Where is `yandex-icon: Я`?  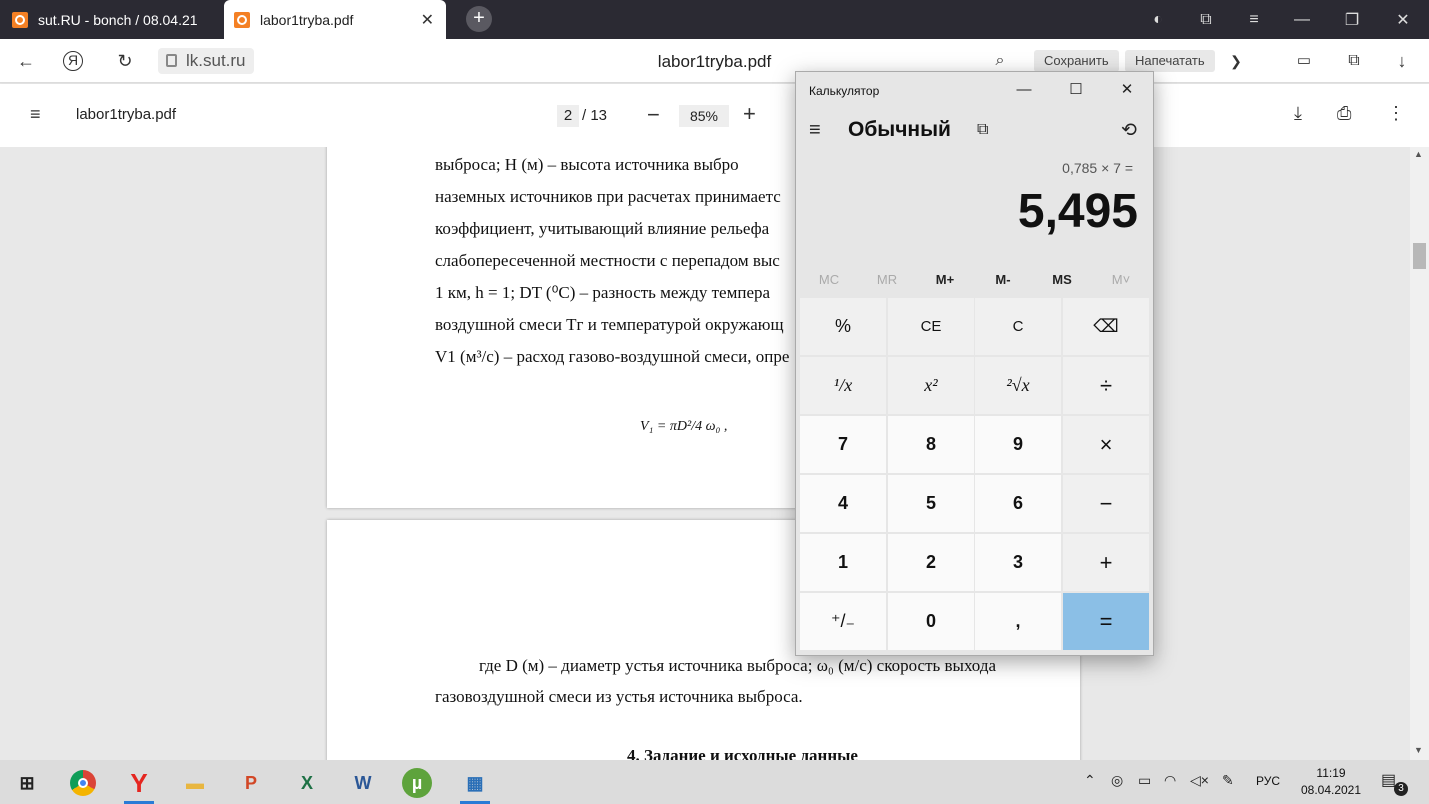
yandex-icon: Я is located at coordinates (73, 61).